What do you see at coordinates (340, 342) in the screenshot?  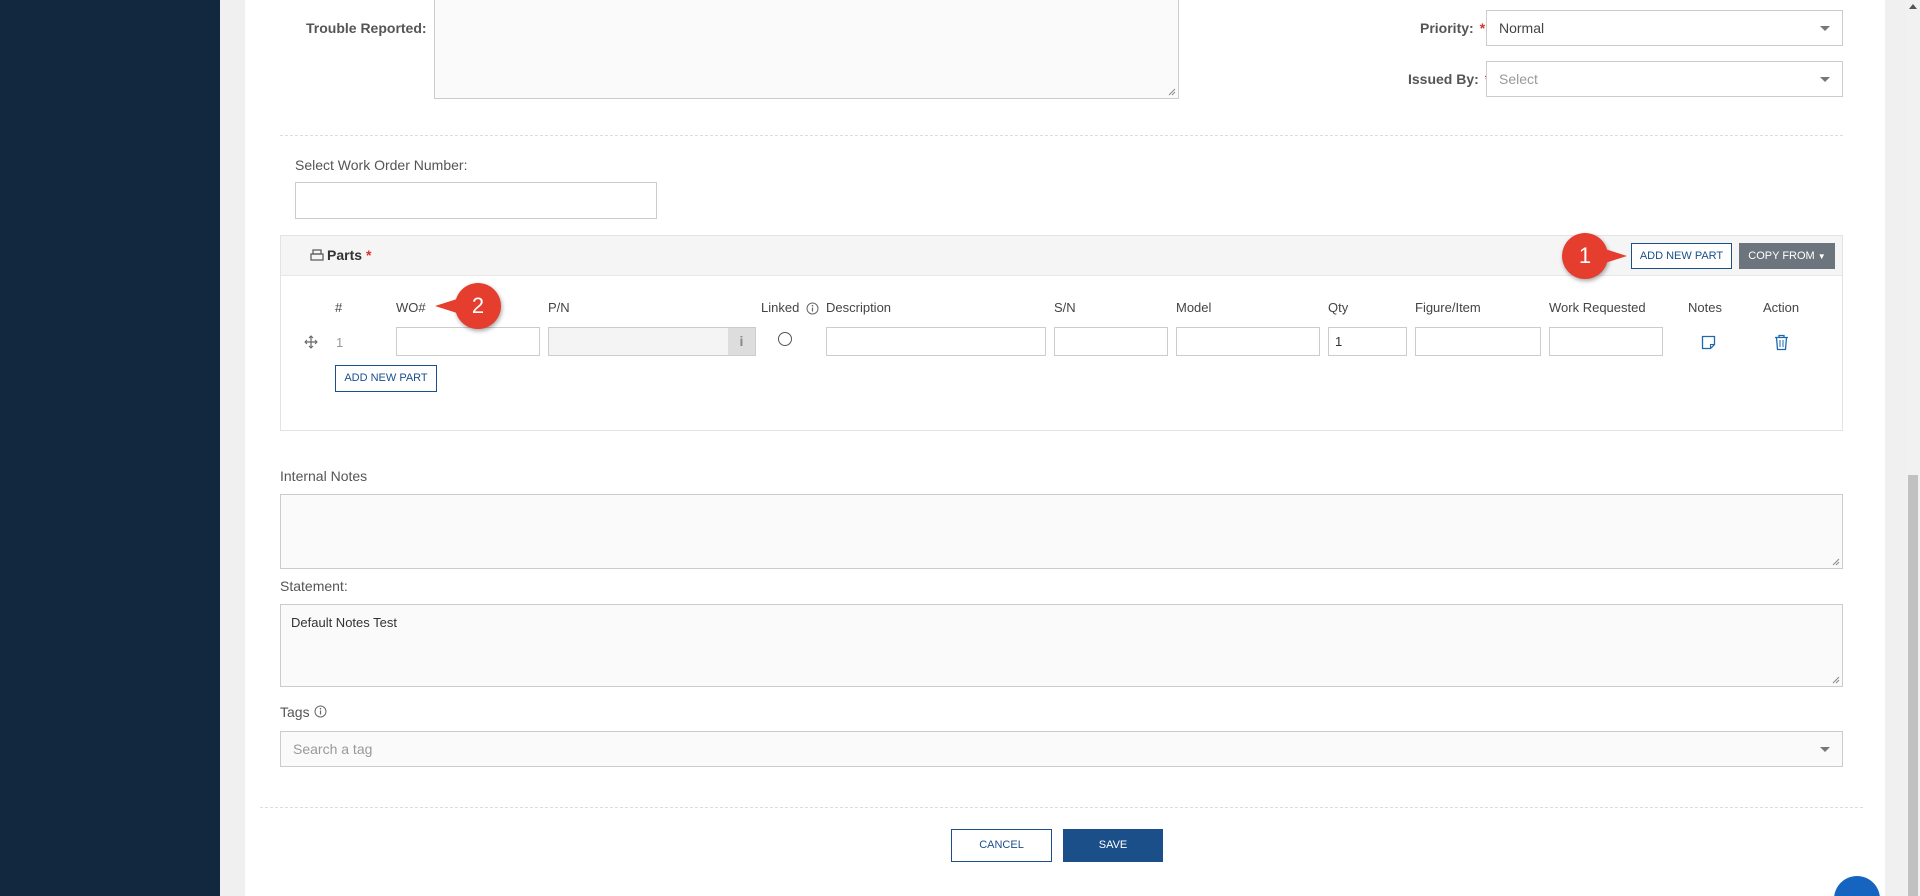 I see `row-index: 1` at bounding box center [340, 342].